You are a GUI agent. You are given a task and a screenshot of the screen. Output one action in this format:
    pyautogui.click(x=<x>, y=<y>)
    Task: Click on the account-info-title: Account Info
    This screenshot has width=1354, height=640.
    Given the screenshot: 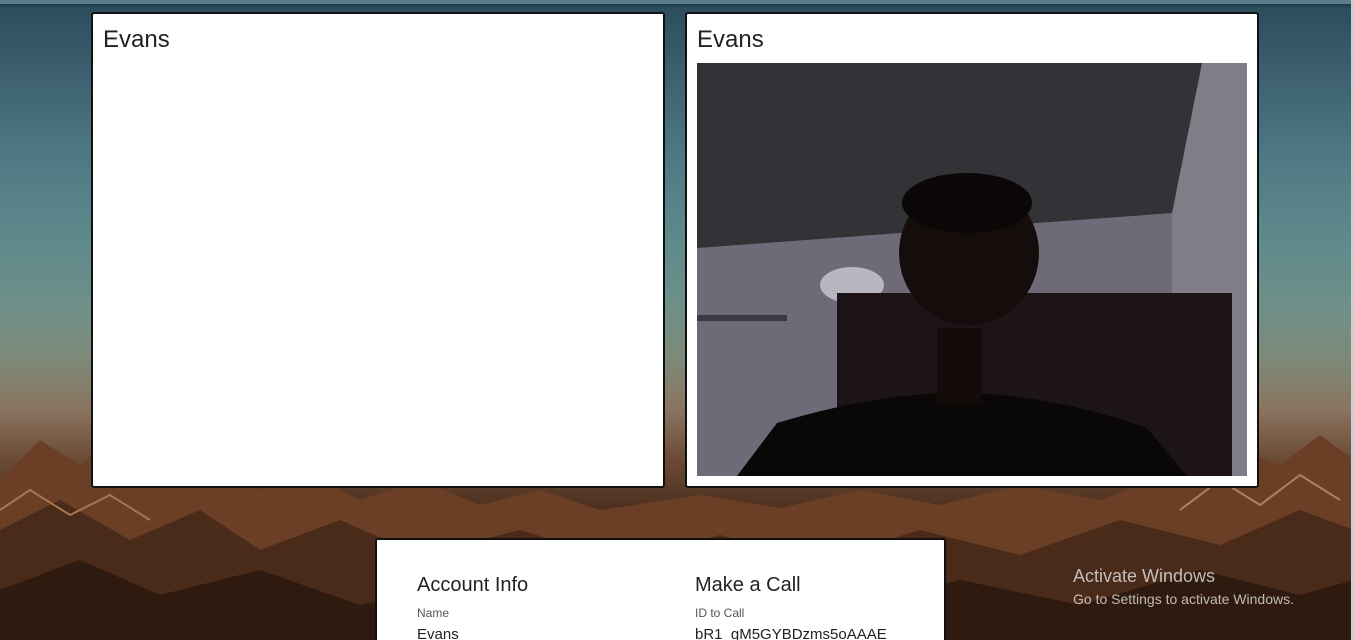 What is the action you would take?
    pyautogui.click(x=473, y=585)
    